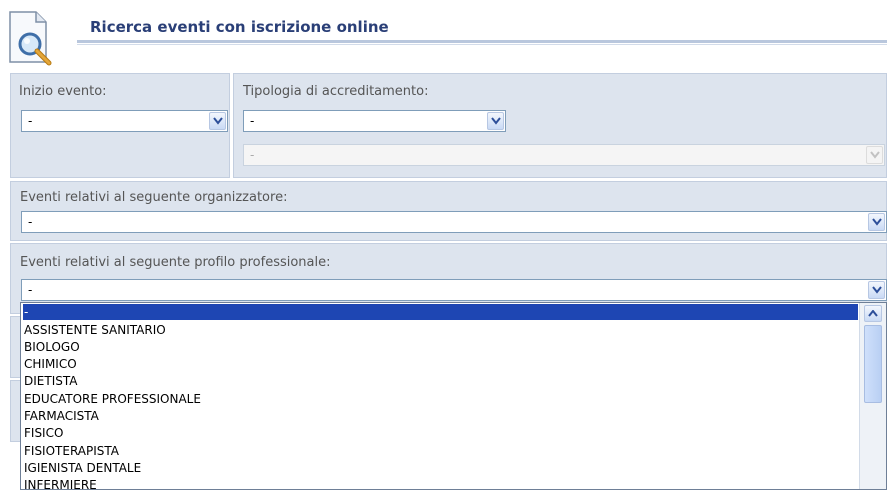 The height and width of the screenshot is (490, 887). Describe the element at coordinates (30, 121) in the screenshot. I see `inizio-evento-value: -` at that location.